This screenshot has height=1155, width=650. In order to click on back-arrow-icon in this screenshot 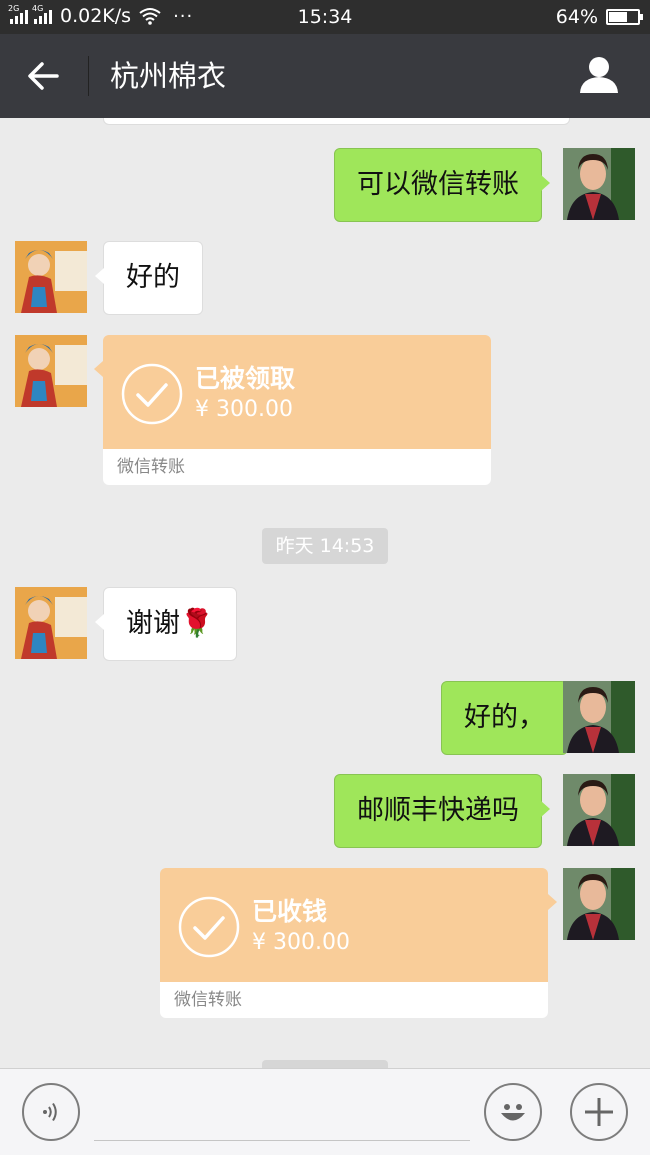, I will do `click(43, 76)`.